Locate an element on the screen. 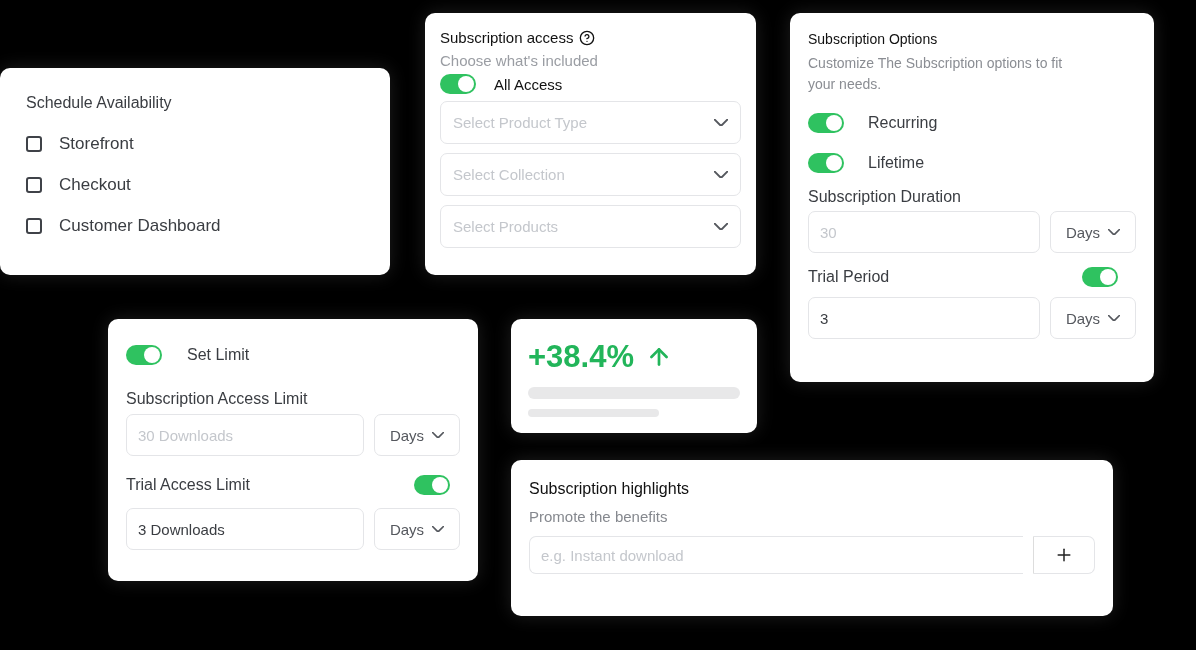 The height and width of the screenshot is (650, 1196). checkbox-label: Customer Dashboard is located at coordinates (140, 226).